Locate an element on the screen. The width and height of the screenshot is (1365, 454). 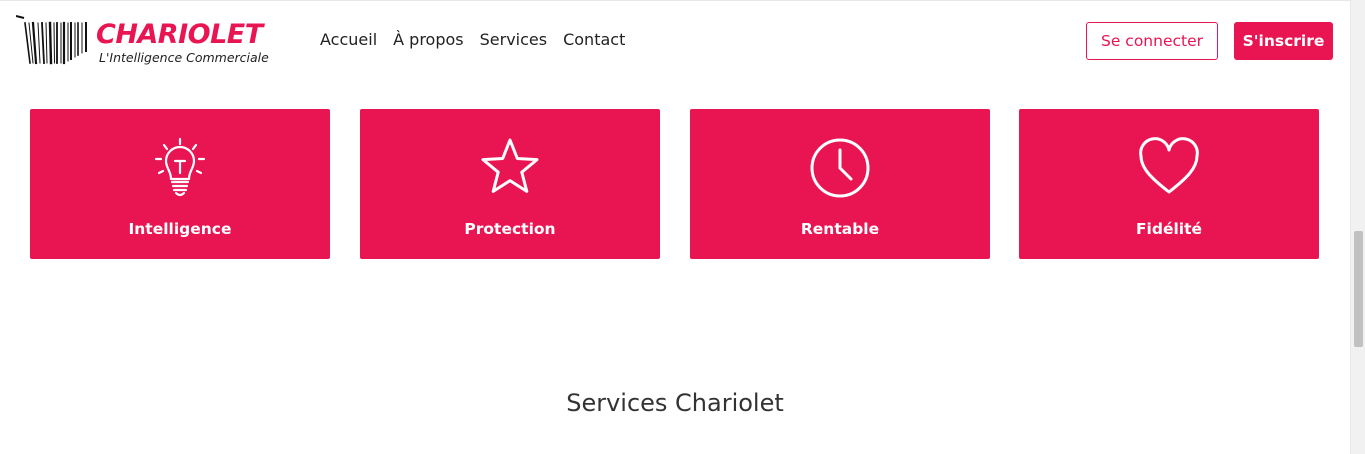
main-nav: Accueil À propos Services Contact is located at coordinates (480, 40).